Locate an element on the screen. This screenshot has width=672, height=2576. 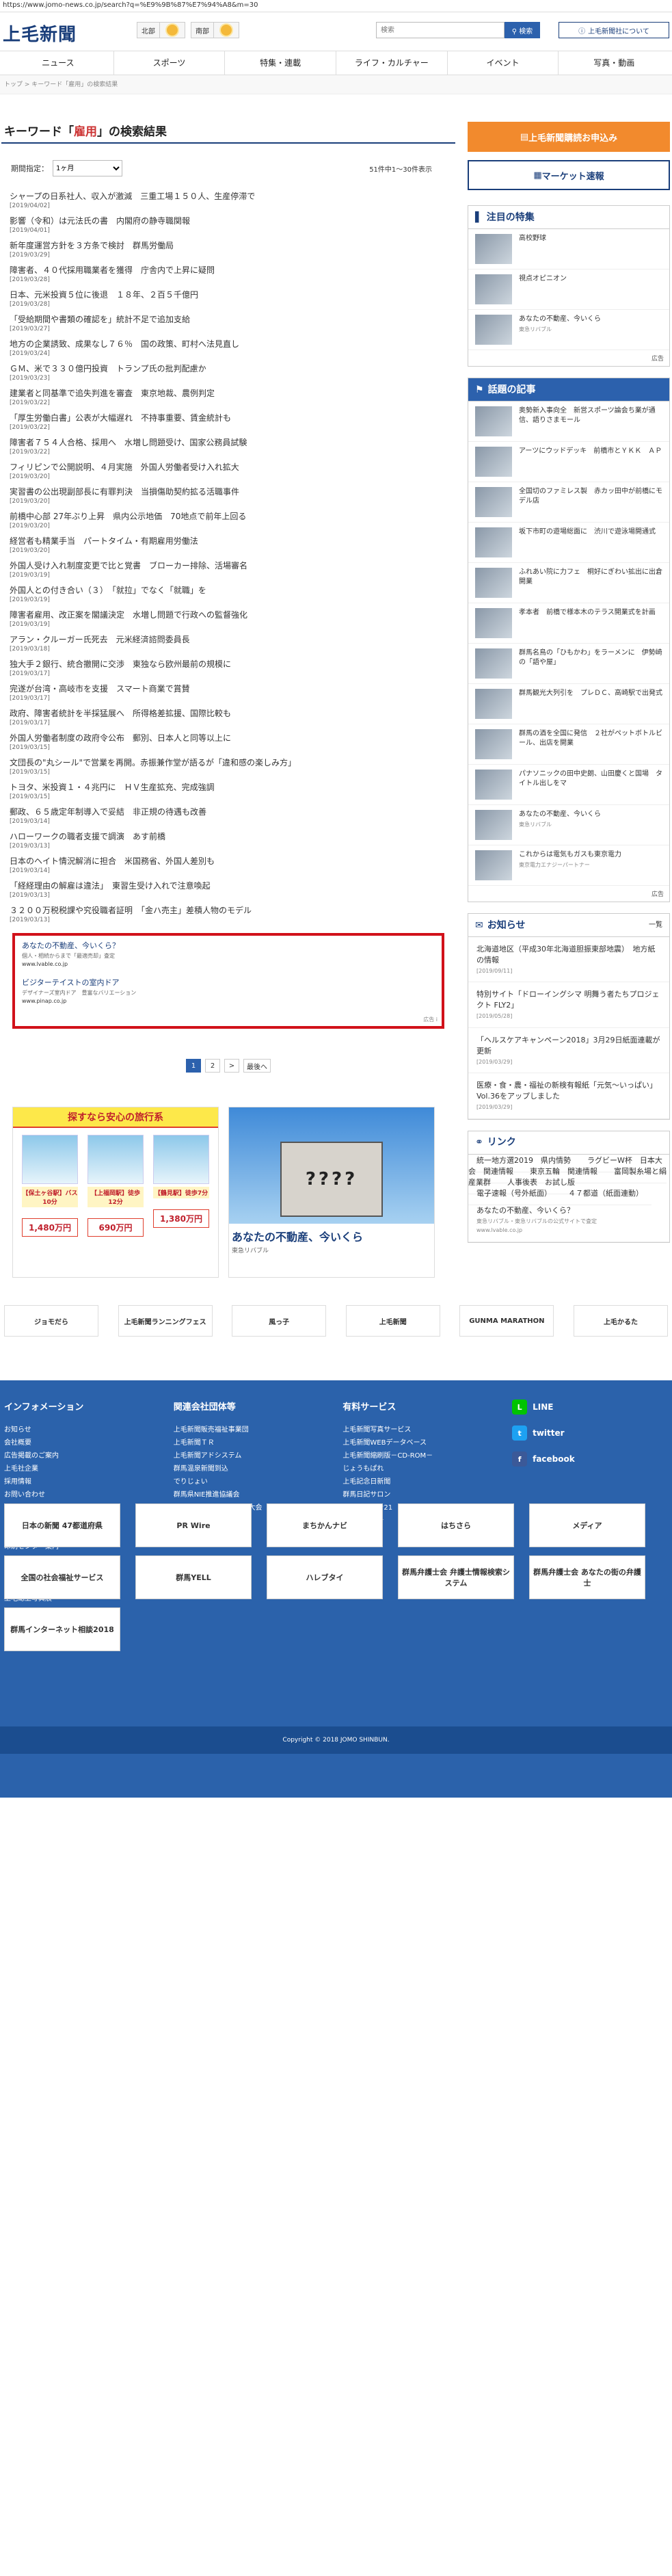
result-title-link: アラン・クルーガー氏死去 元米経済諮問委員長 is located at coordinates (228, 639).